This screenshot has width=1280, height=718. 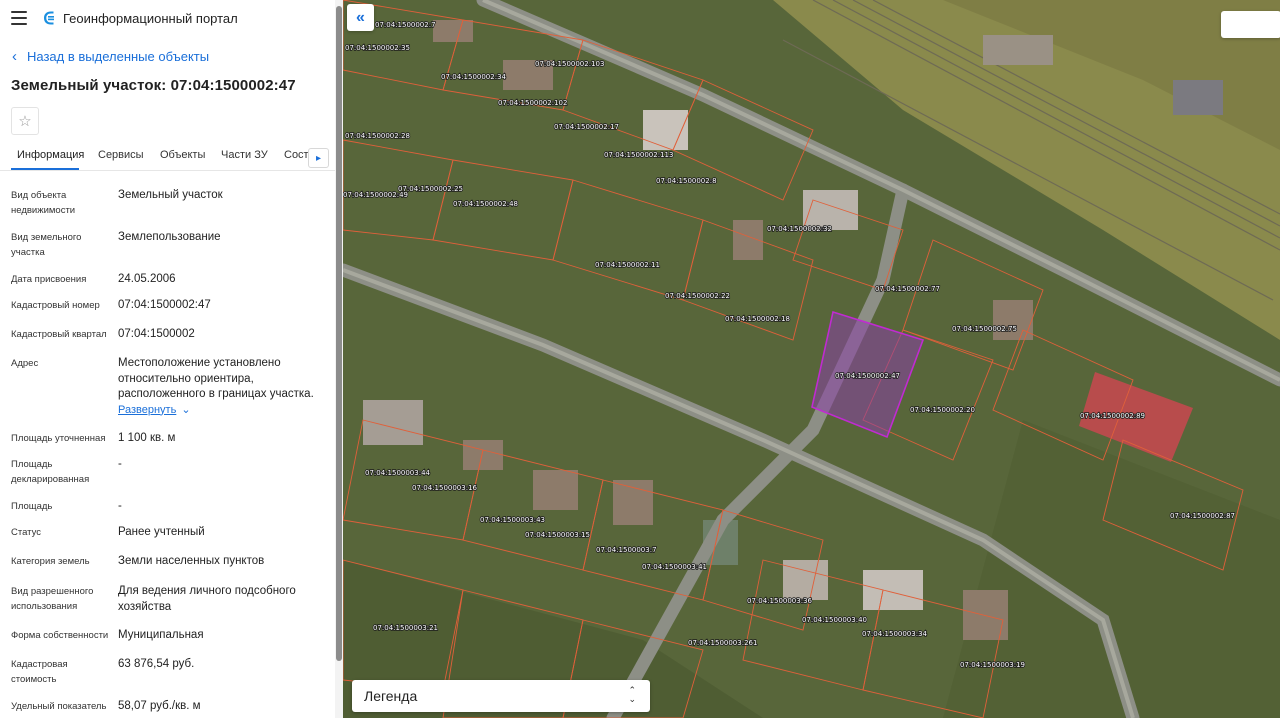 What do you see at coordinates (339, 333) in the screenshot?
I see `scrollbar-thumb` at bounding box center [339, 333].